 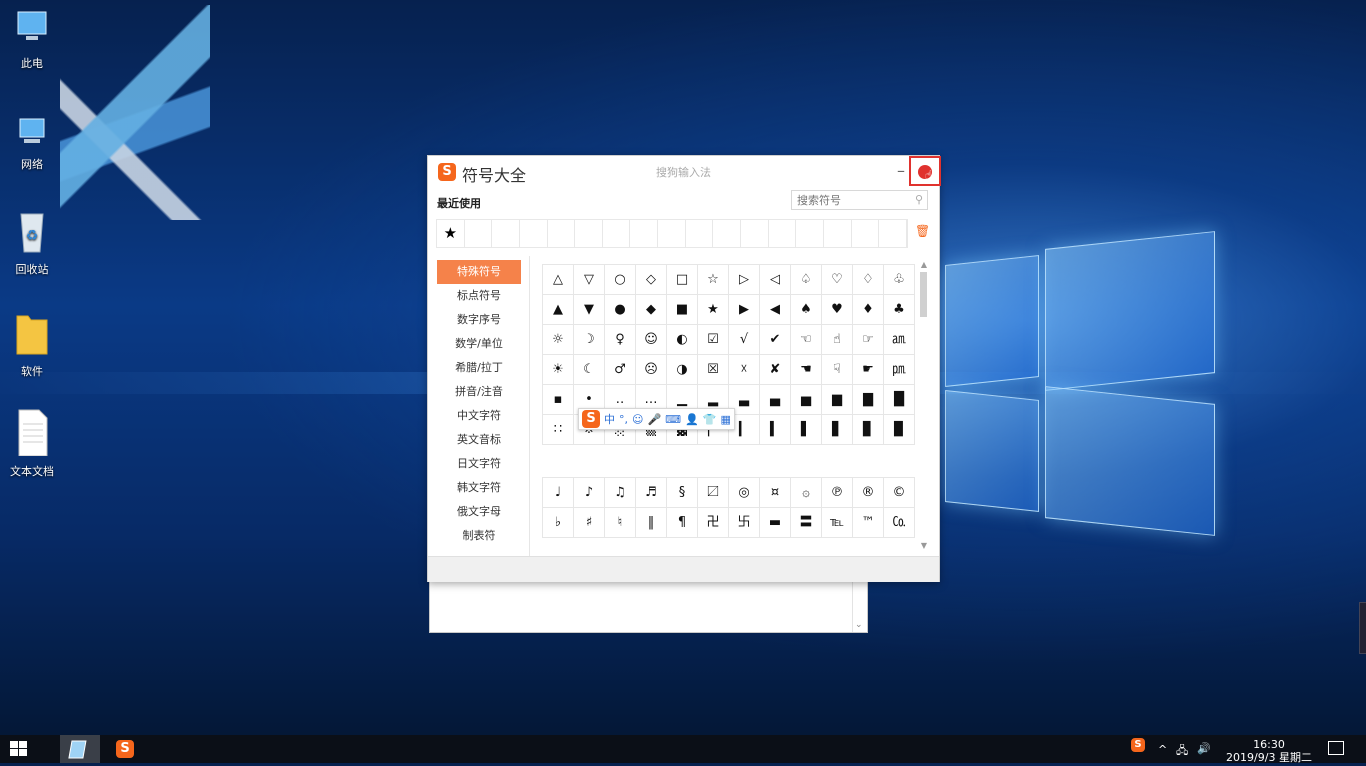 What do you see at coordinates (479, 272) in the screenshot?
I see `category-item: 特殊符号` at bounding box center [479, 272].